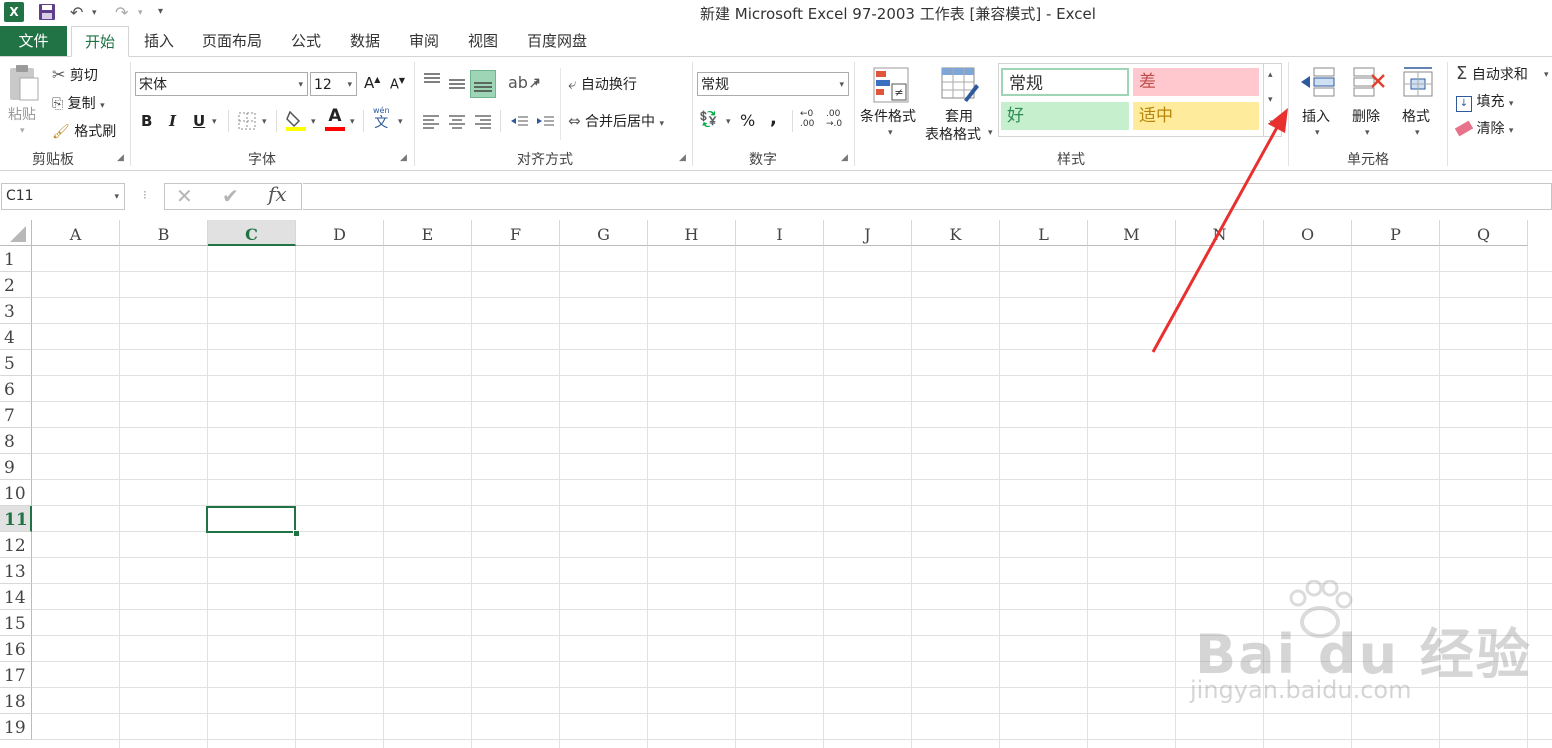 Image resolution: width=1552 pixels, height=748 pixels. What do you see at coordinates (400, 122) in the screenshot?
I see `phonetic-dropdown-icon: ▾` at bounding box center [400, 122].